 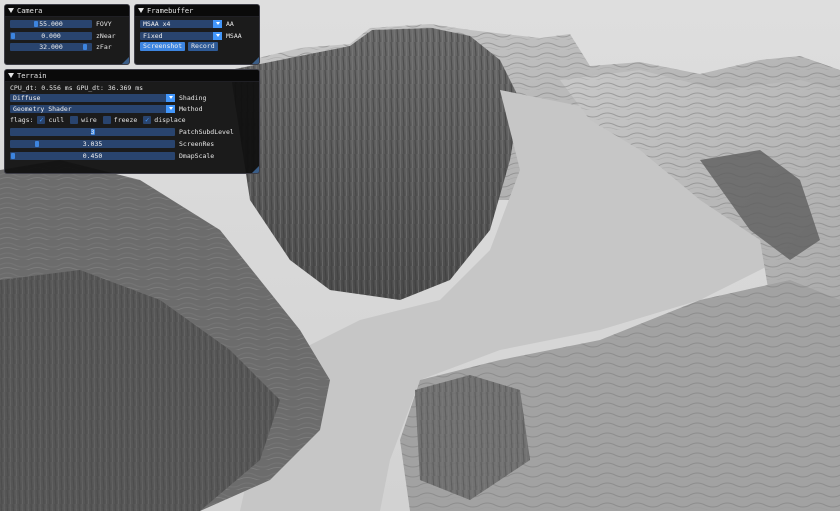 What do you see at coordinates (30, 10) in the screenshot?
I see `camera-title: Camera` at bounding box center [30, 10].